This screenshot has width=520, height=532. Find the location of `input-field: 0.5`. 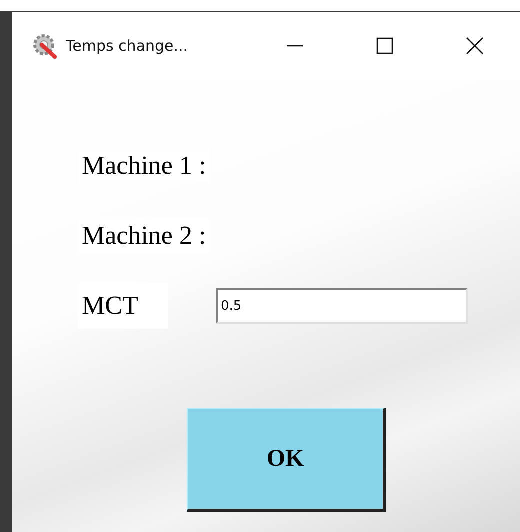

input-field: 0.5 is located at coordinates (342, 306).